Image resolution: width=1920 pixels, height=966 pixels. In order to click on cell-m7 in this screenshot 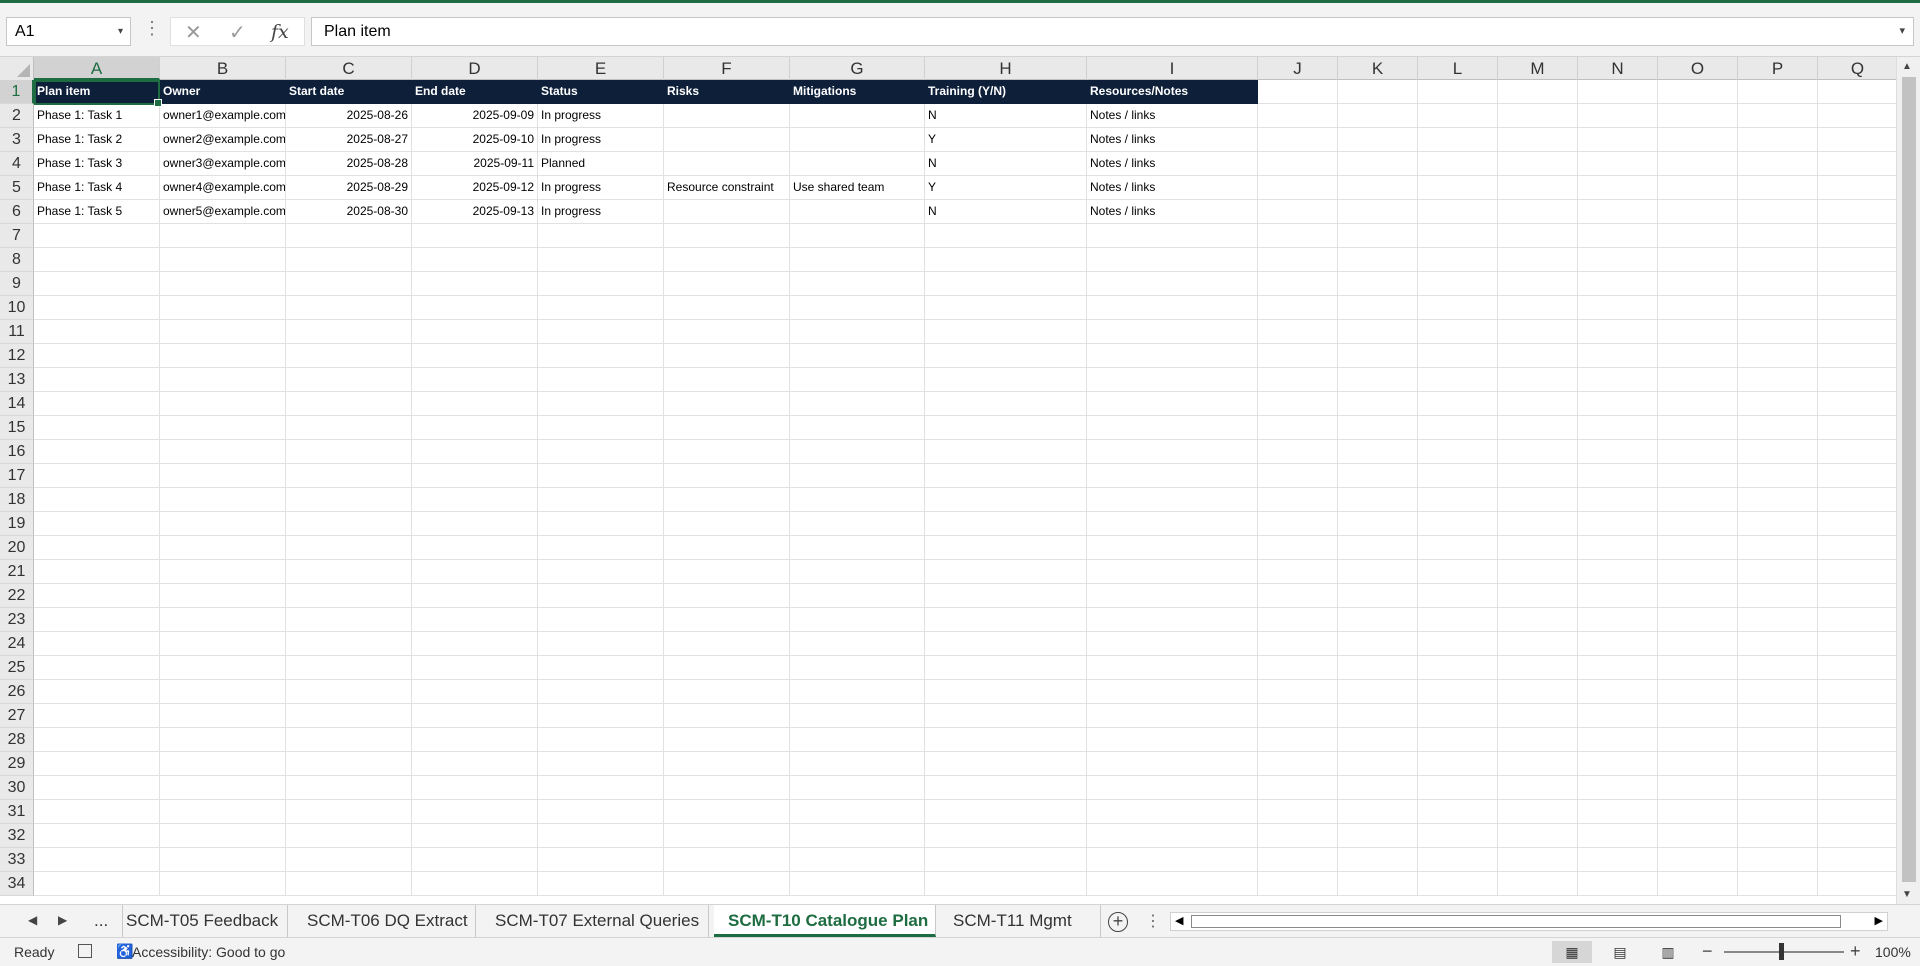, I will do `click(1538, 236)`.